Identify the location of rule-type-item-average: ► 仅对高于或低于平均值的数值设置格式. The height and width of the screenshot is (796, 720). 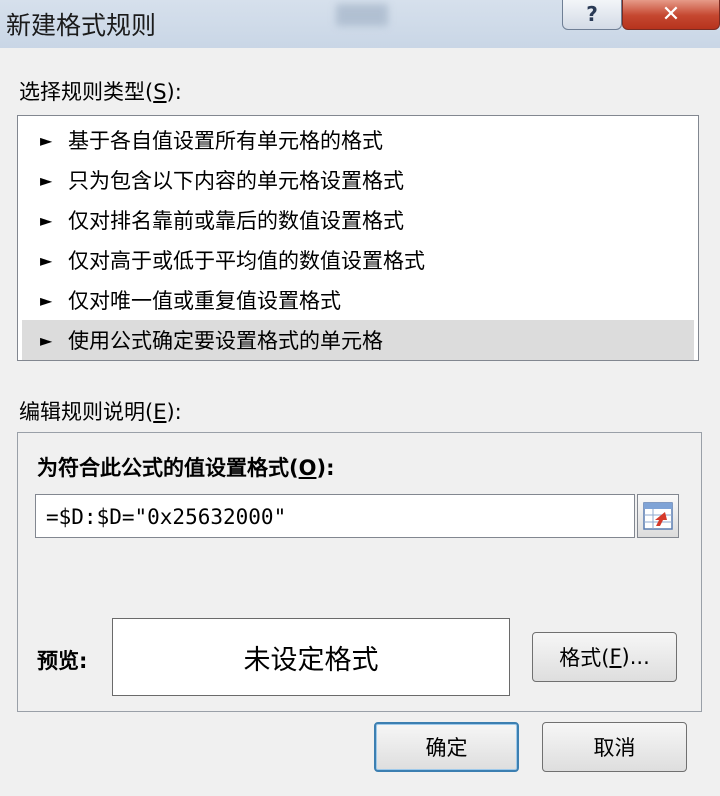
(358, 260).